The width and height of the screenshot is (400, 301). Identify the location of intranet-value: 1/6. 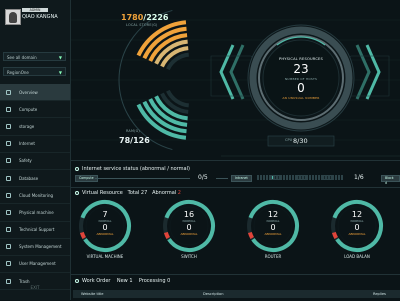
(359, 177).